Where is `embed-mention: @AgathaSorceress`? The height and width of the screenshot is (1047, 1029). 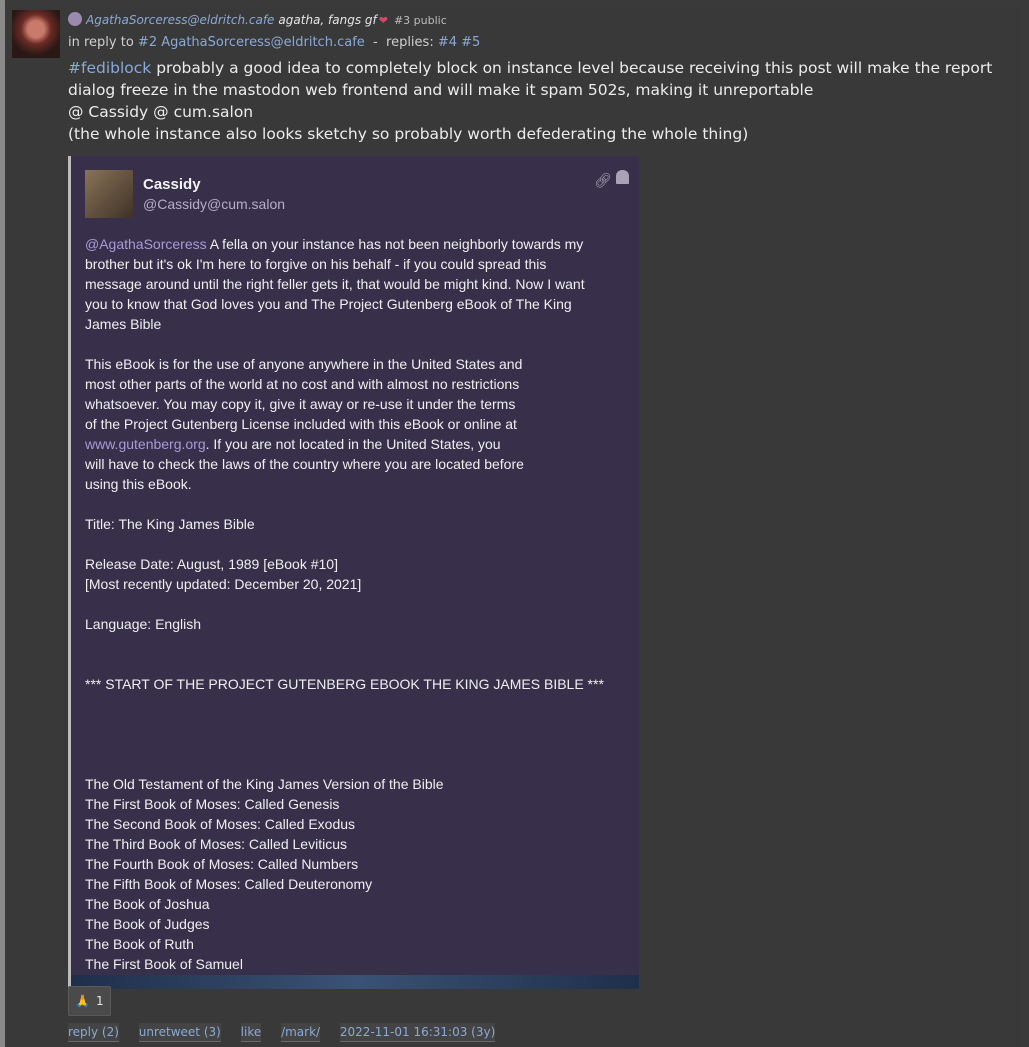
embed-mention: @AgathaSorceress is located at coordinates (146, 244).